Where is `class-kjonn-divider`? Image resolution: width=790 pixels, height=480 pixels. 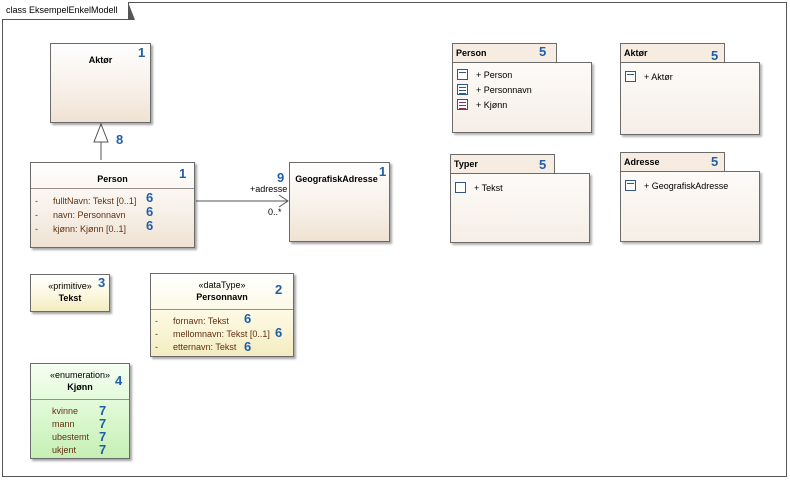 class-kjonn-divider is located at coordinates (80, 399).